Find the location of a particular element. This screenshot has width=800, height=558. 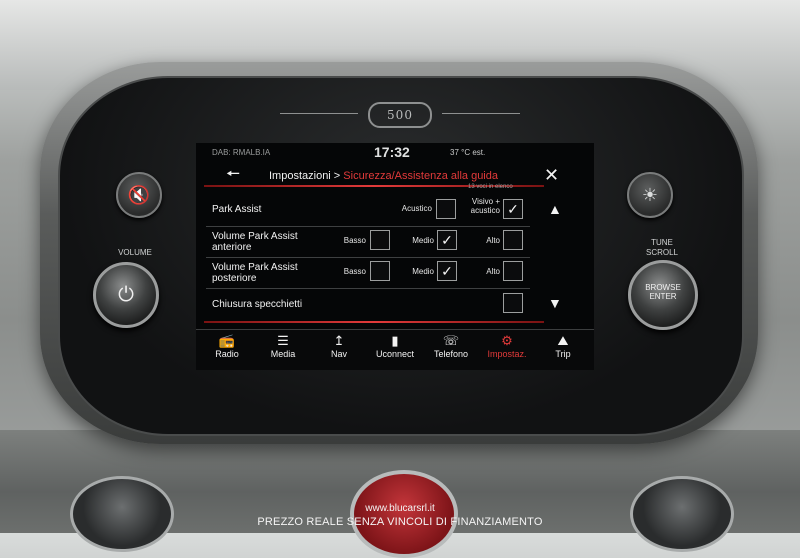

browse-label: BROWSE is located at coordinates (663, 287).